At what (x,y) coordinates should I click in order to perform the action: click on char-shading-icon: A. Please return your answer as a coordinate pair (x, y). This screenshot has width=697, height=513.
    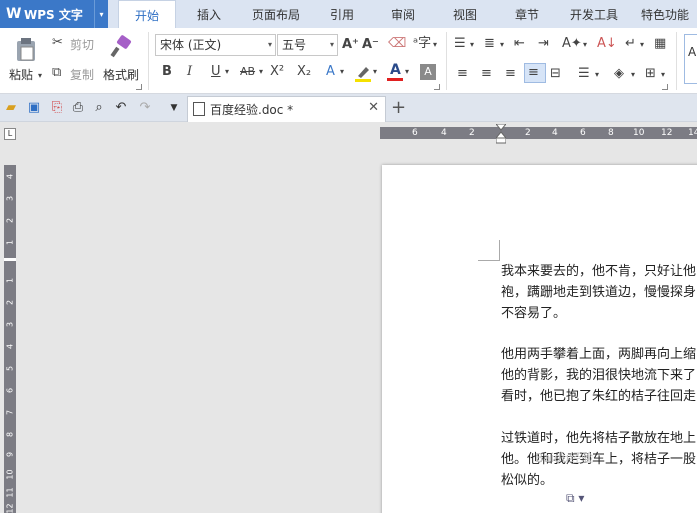
    Looking at the image, I should click on (428, 72).